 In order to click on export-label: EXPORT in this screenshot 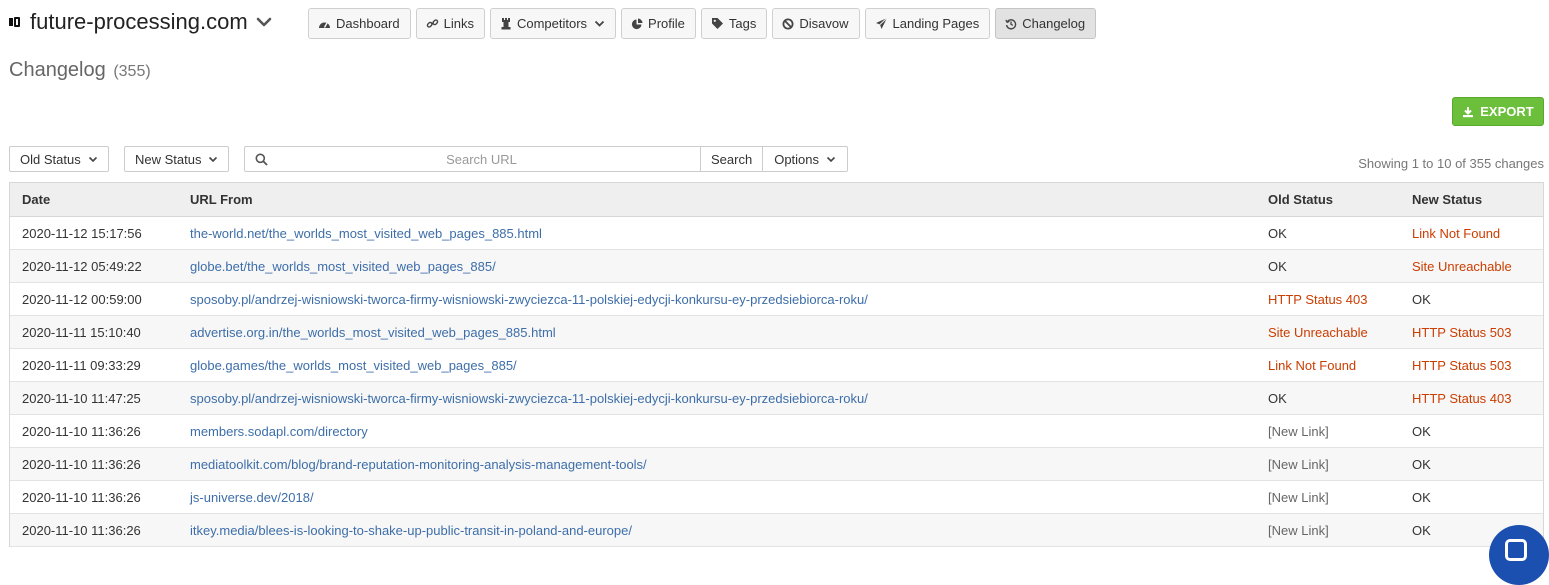, I will do `click(1507, 111)`.